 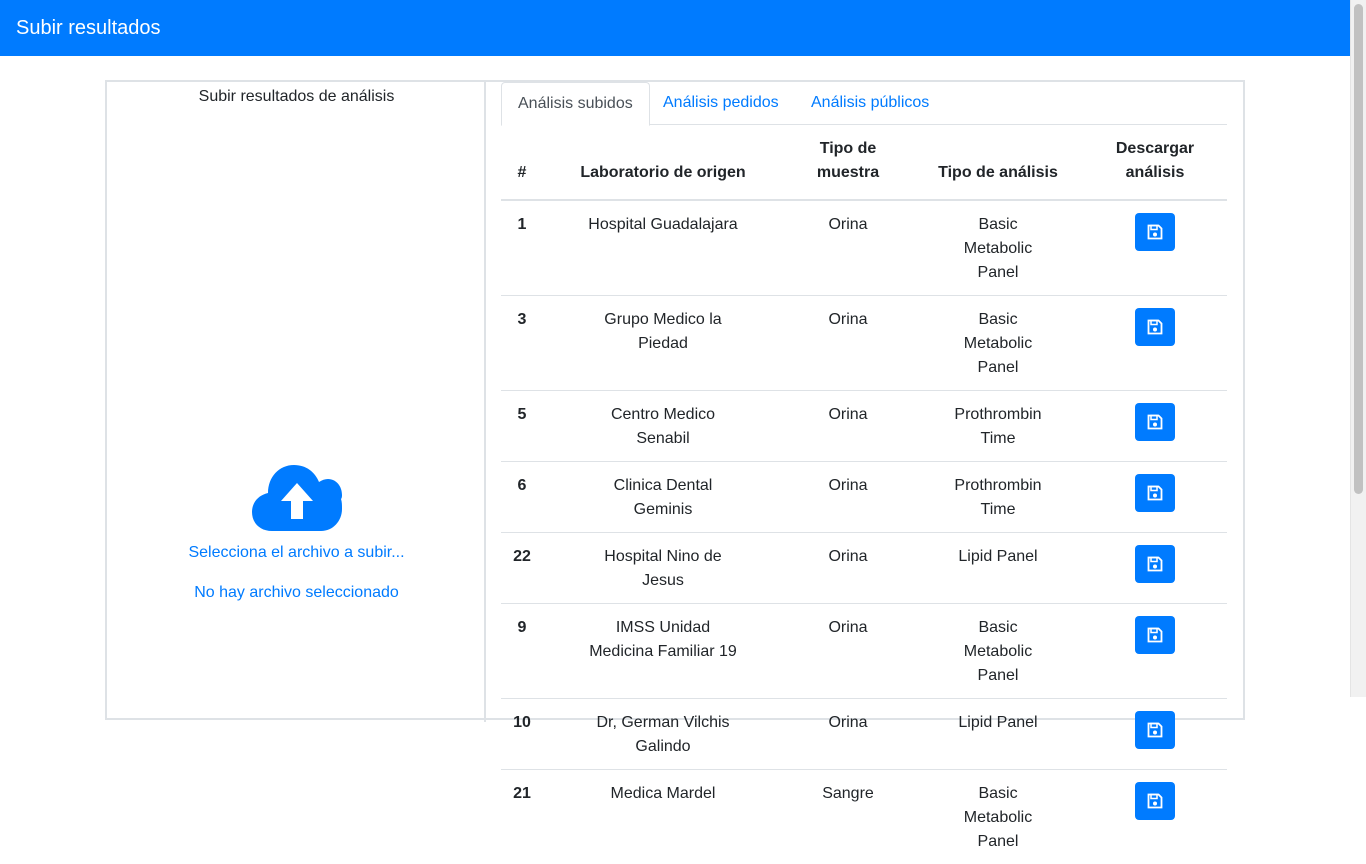 I want to click on cell-num: 5, so click(x=522, y=426).